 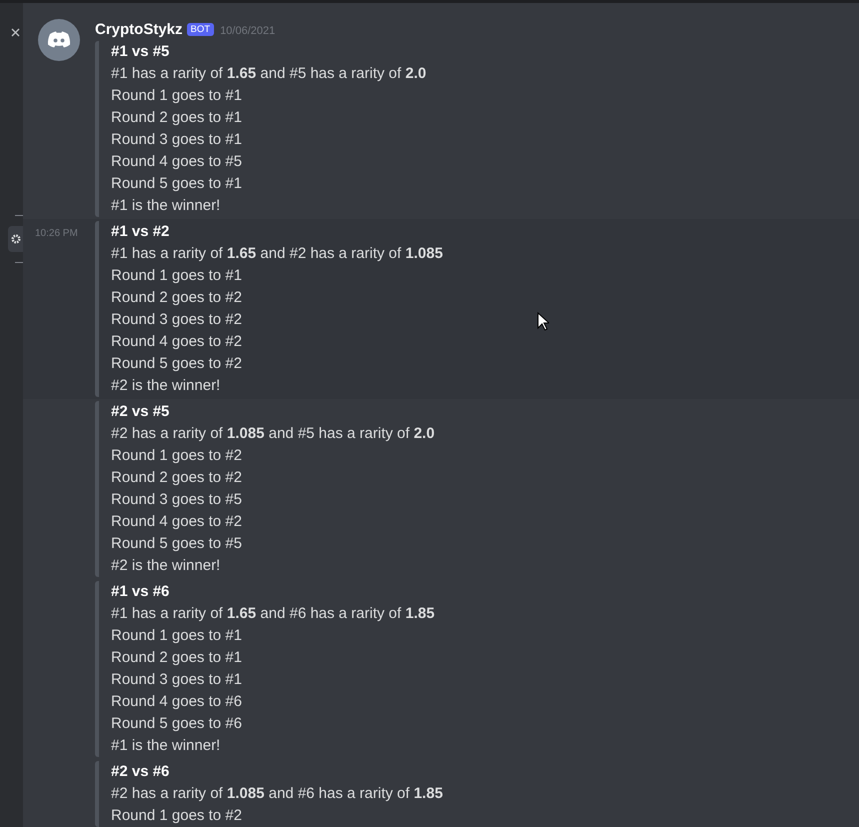 I want to click on embed-line: #1 has a rarity of 1.65 and #2 has a rarity of 1.085, so click(x=277, y=254).